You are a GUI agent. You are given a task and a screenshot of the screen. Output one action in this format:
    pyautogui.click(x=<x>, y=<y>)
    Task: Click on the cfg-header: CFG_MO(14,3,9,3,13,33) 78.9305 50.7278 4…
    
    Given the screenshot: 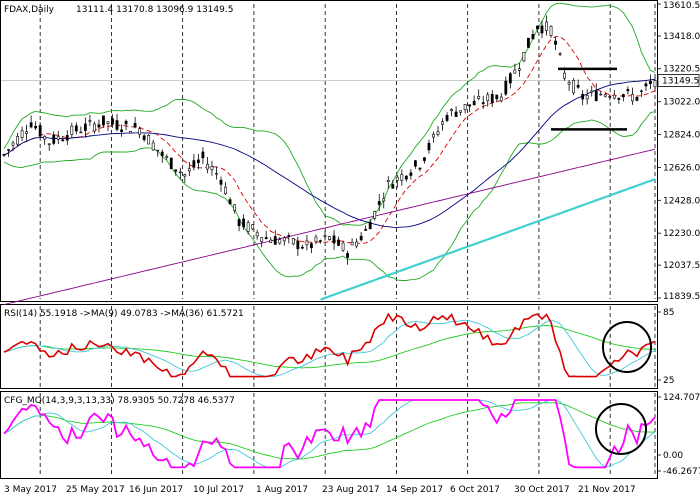 What is the action you would take?
    pyautogui.click(x=119, y=401)
    